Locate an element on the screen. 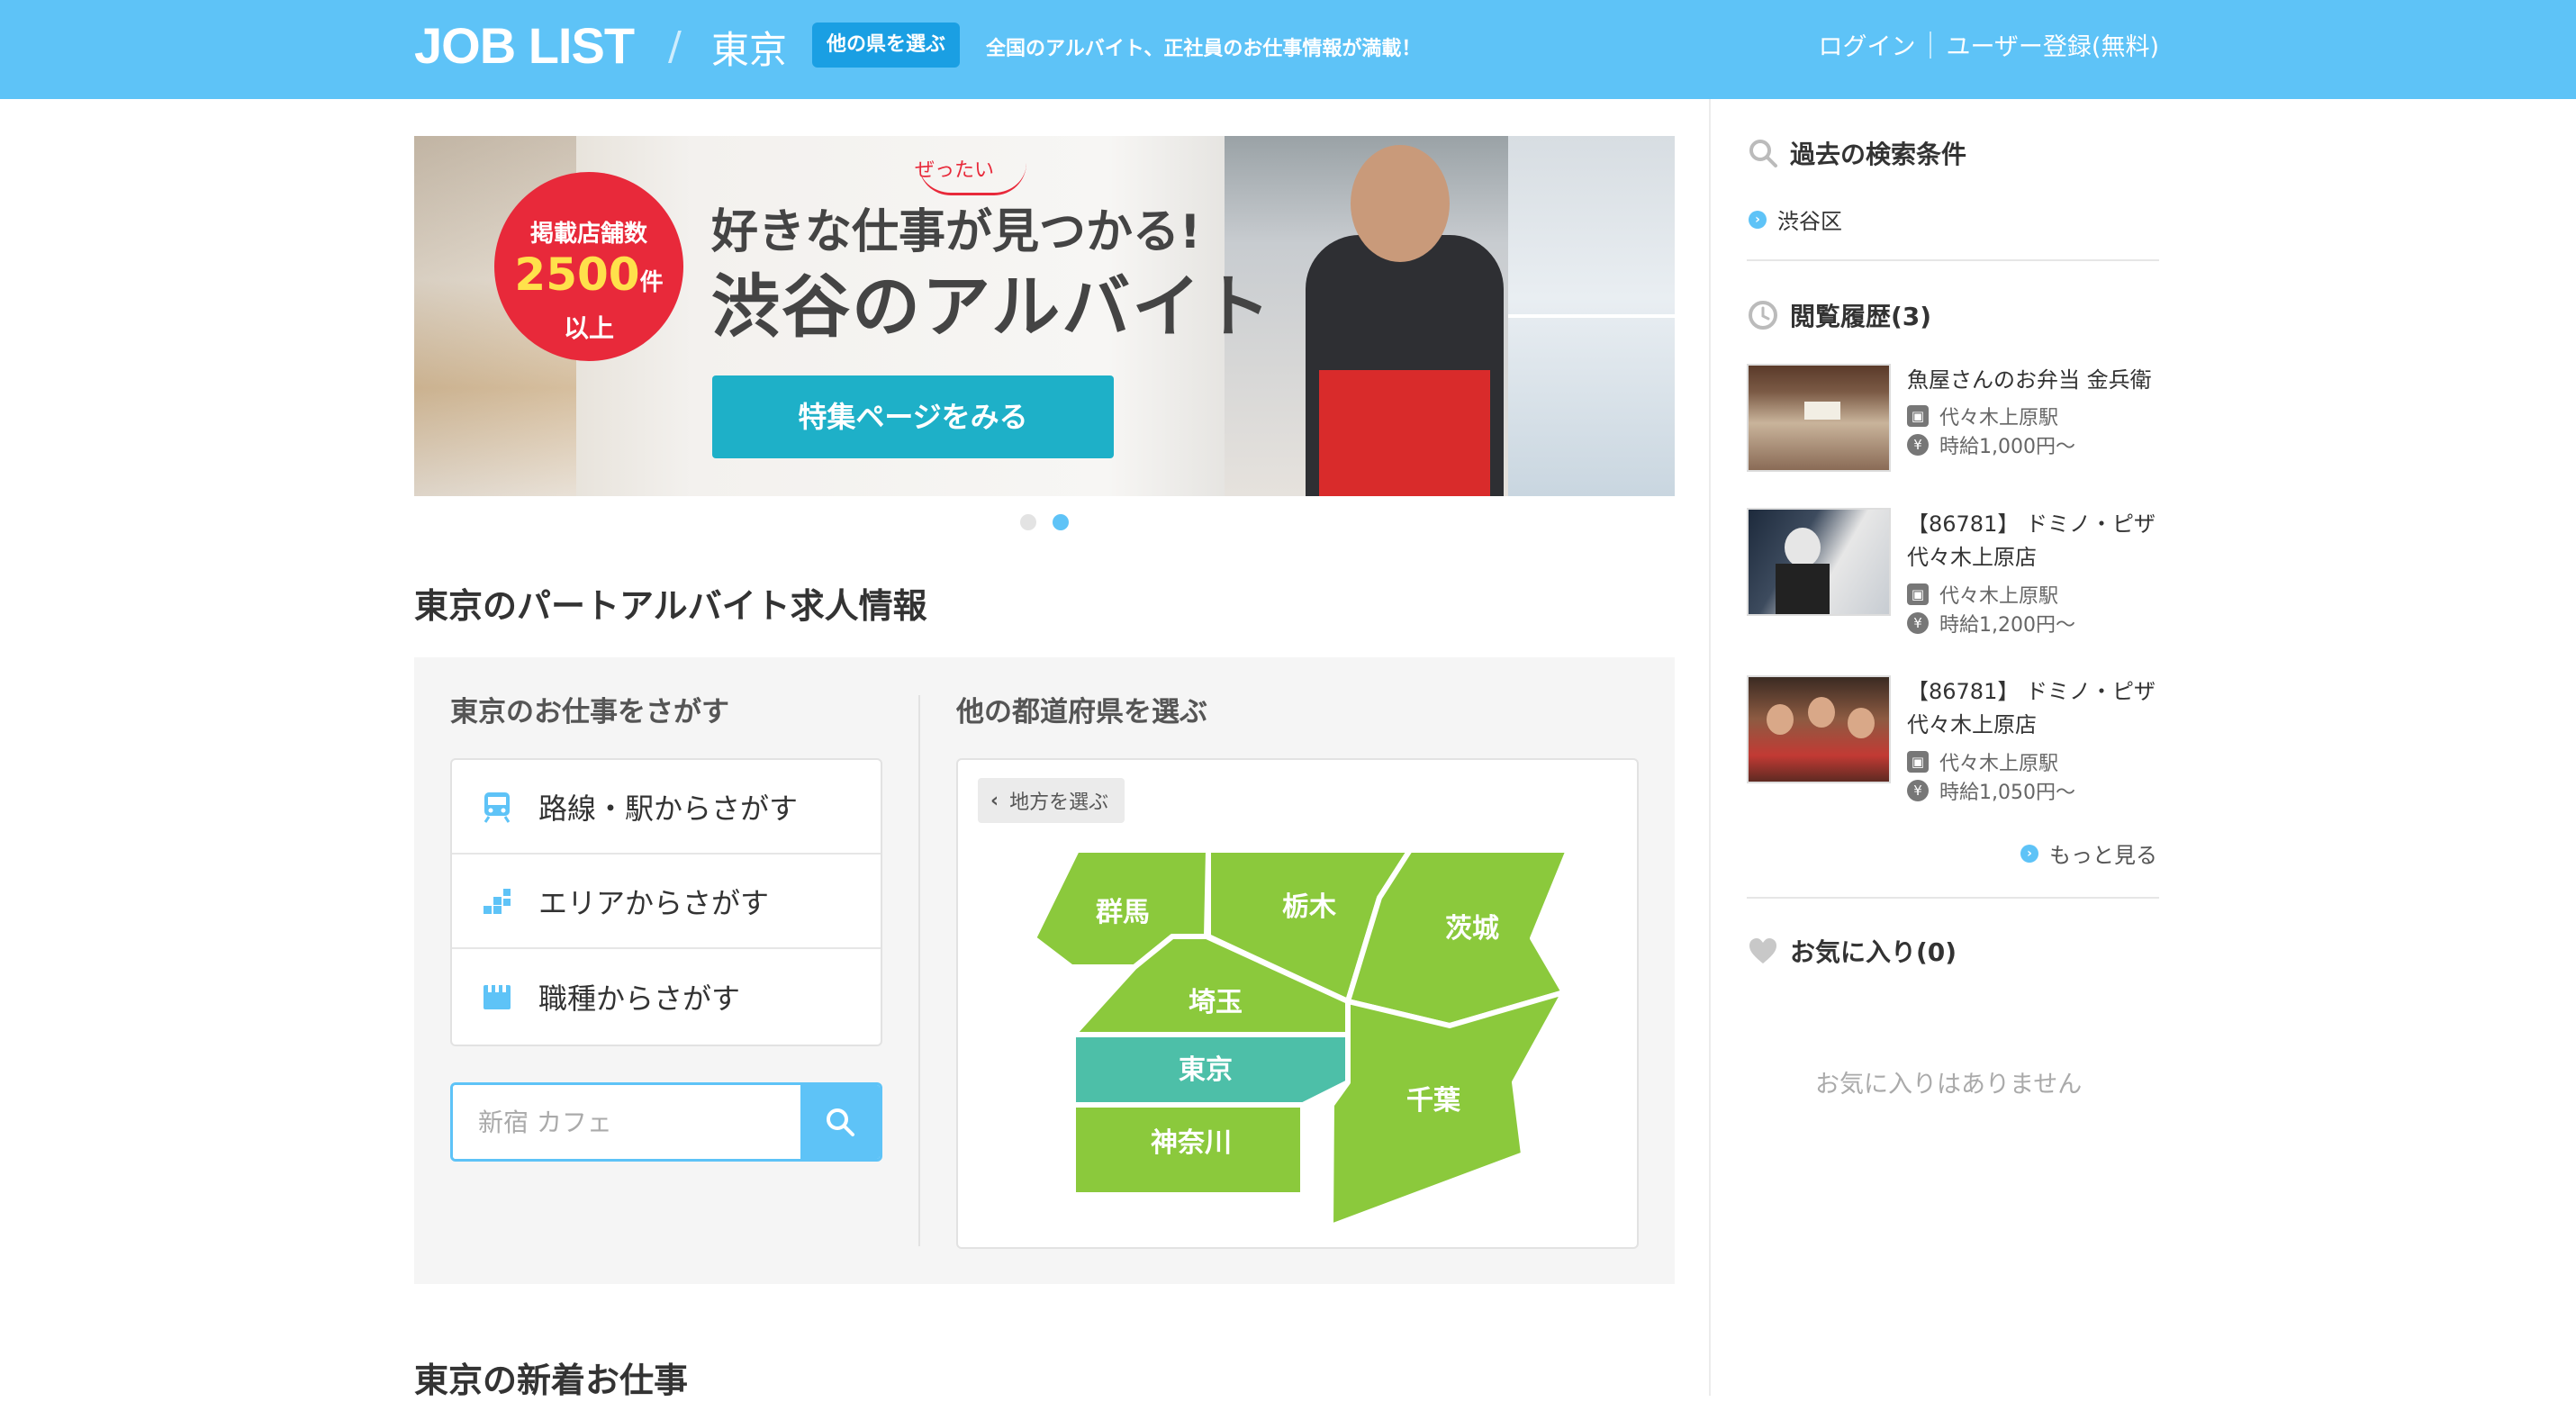  map-label-saitama: 埼玉 is located at coordinates (1216, 1002).